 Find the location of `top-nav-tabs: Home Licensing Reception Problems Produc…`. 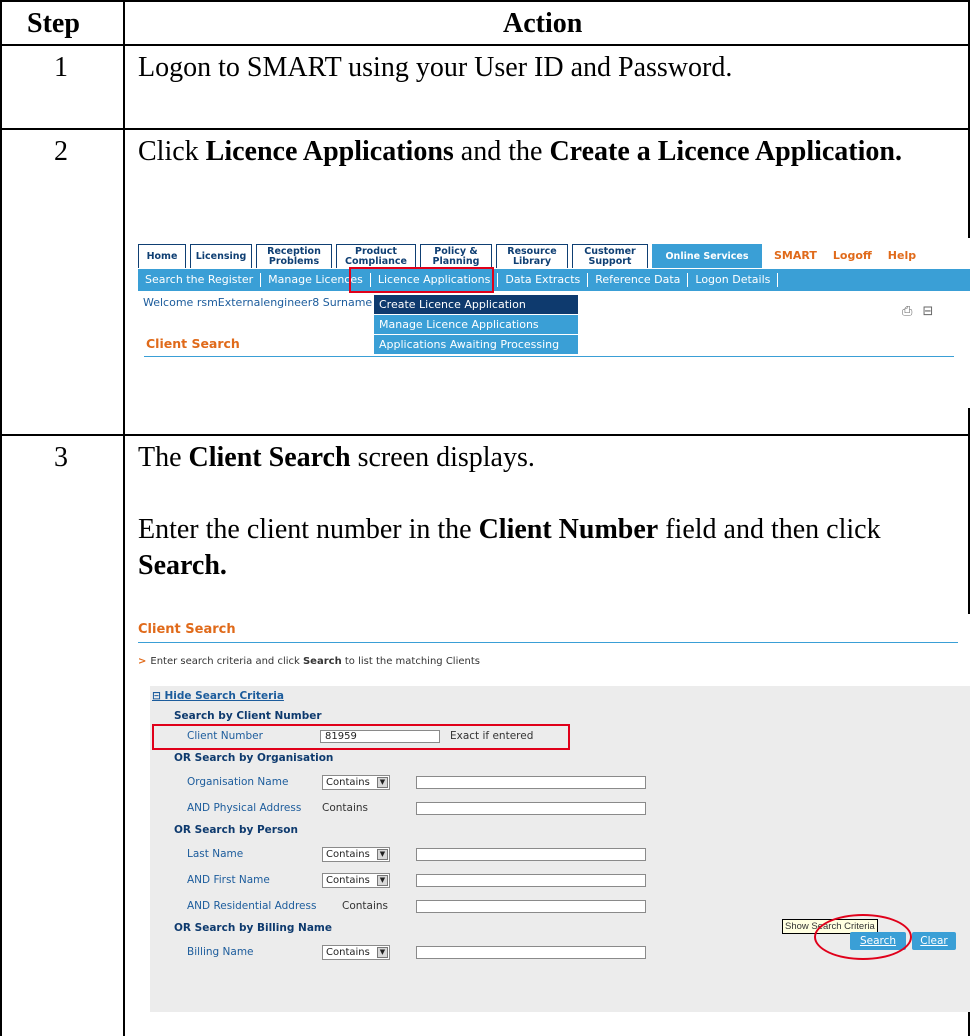

top-nav-tabs: Home Licensing Reception Problems Produc… is located at coordinates (531, 257).